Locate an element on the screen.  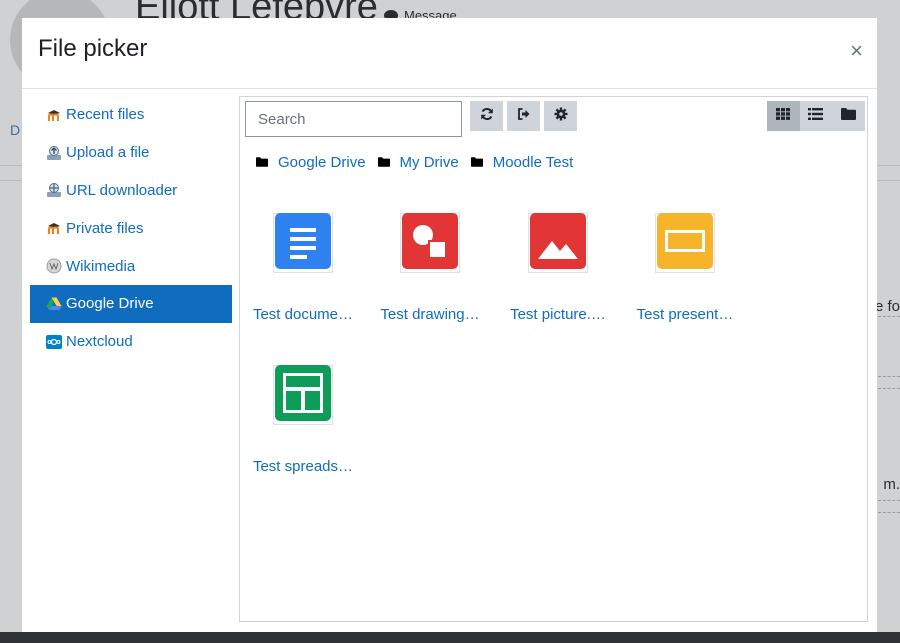
repo-label: Nextcloud is located at coordinates (99, 342).